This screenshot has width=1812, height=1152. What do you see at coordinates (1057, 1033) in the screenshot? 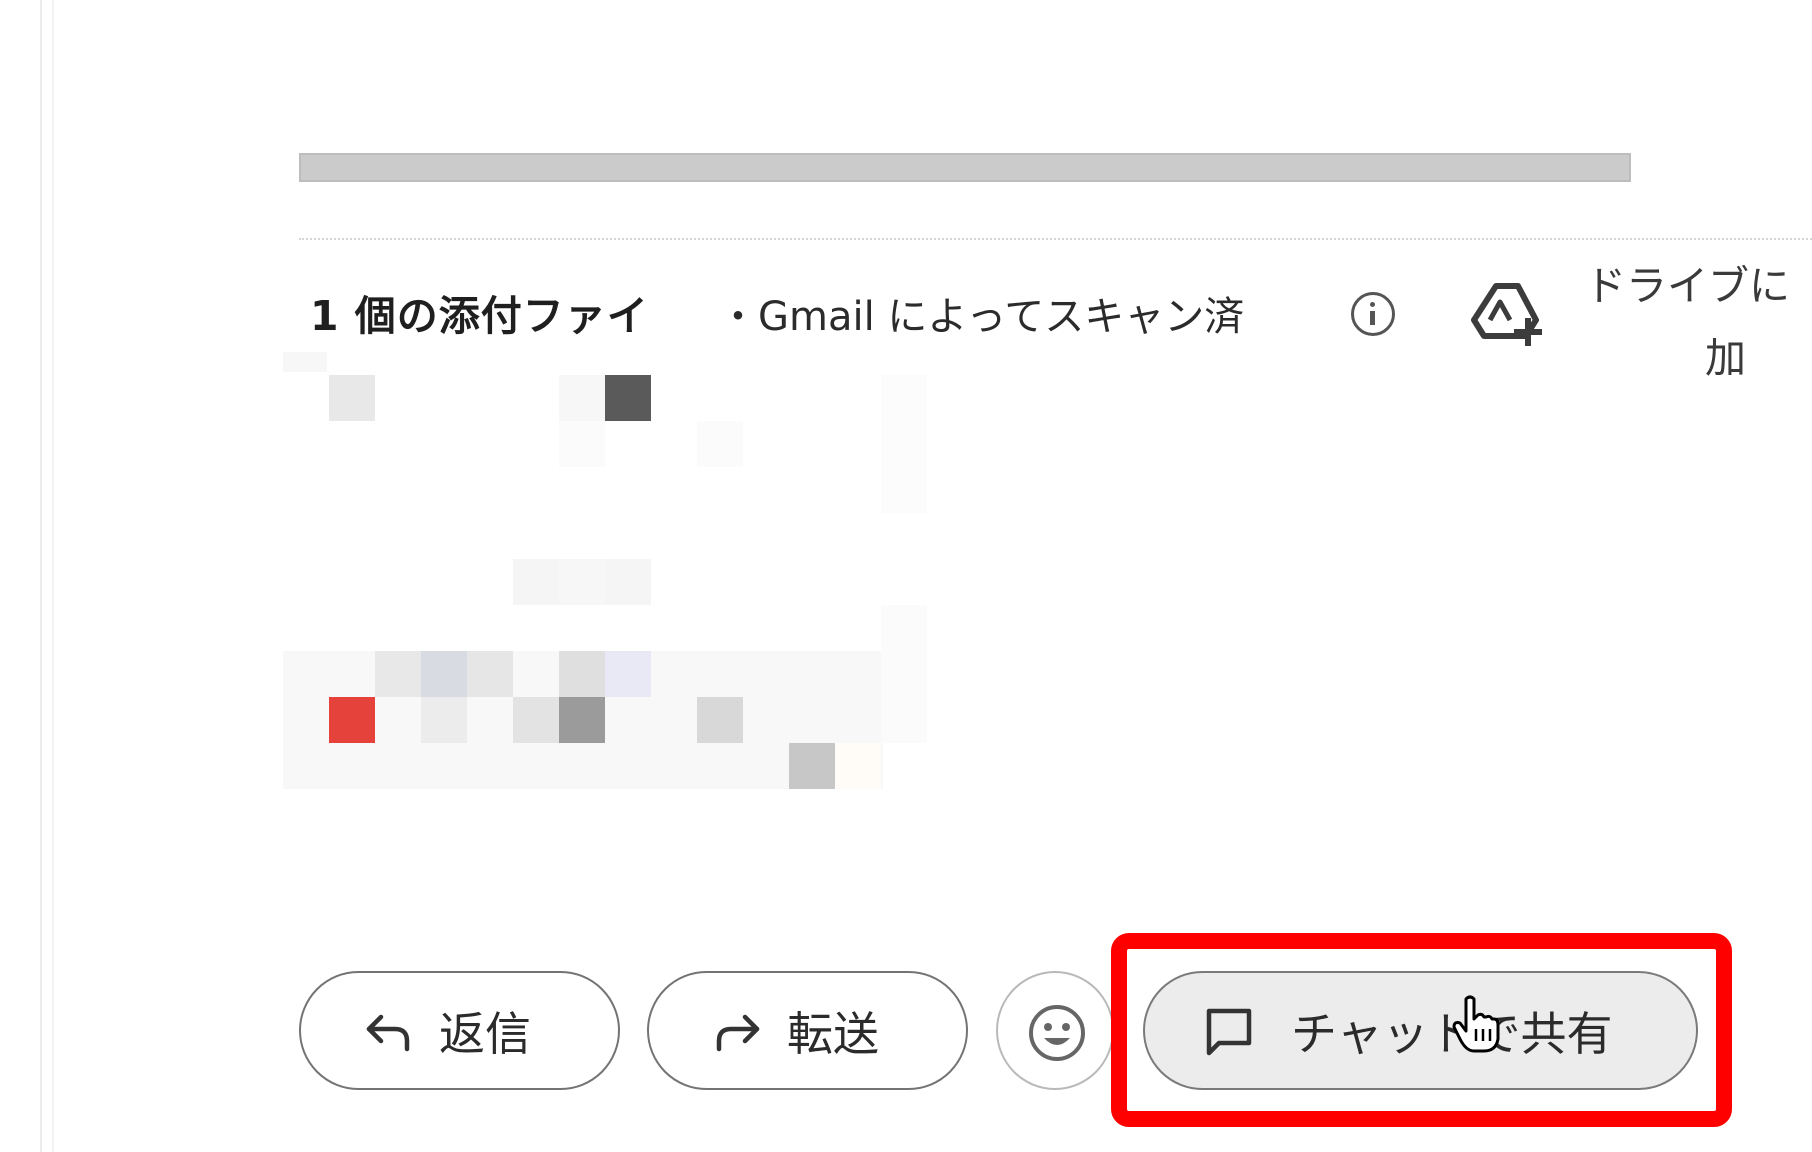
I see `emoji-icon` at bounding box center [1057, 1033].